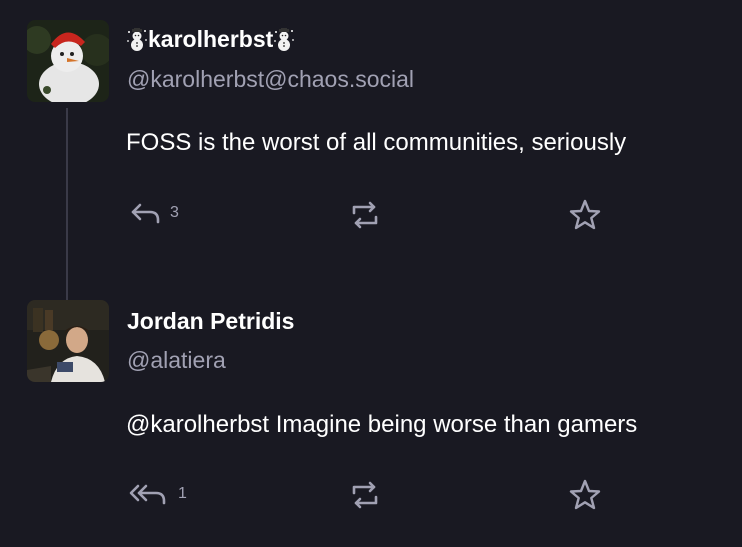  What do you see at coordinates (67, 204) in the screenshot?
I see `thread-line` at bounding box center [67, 204].